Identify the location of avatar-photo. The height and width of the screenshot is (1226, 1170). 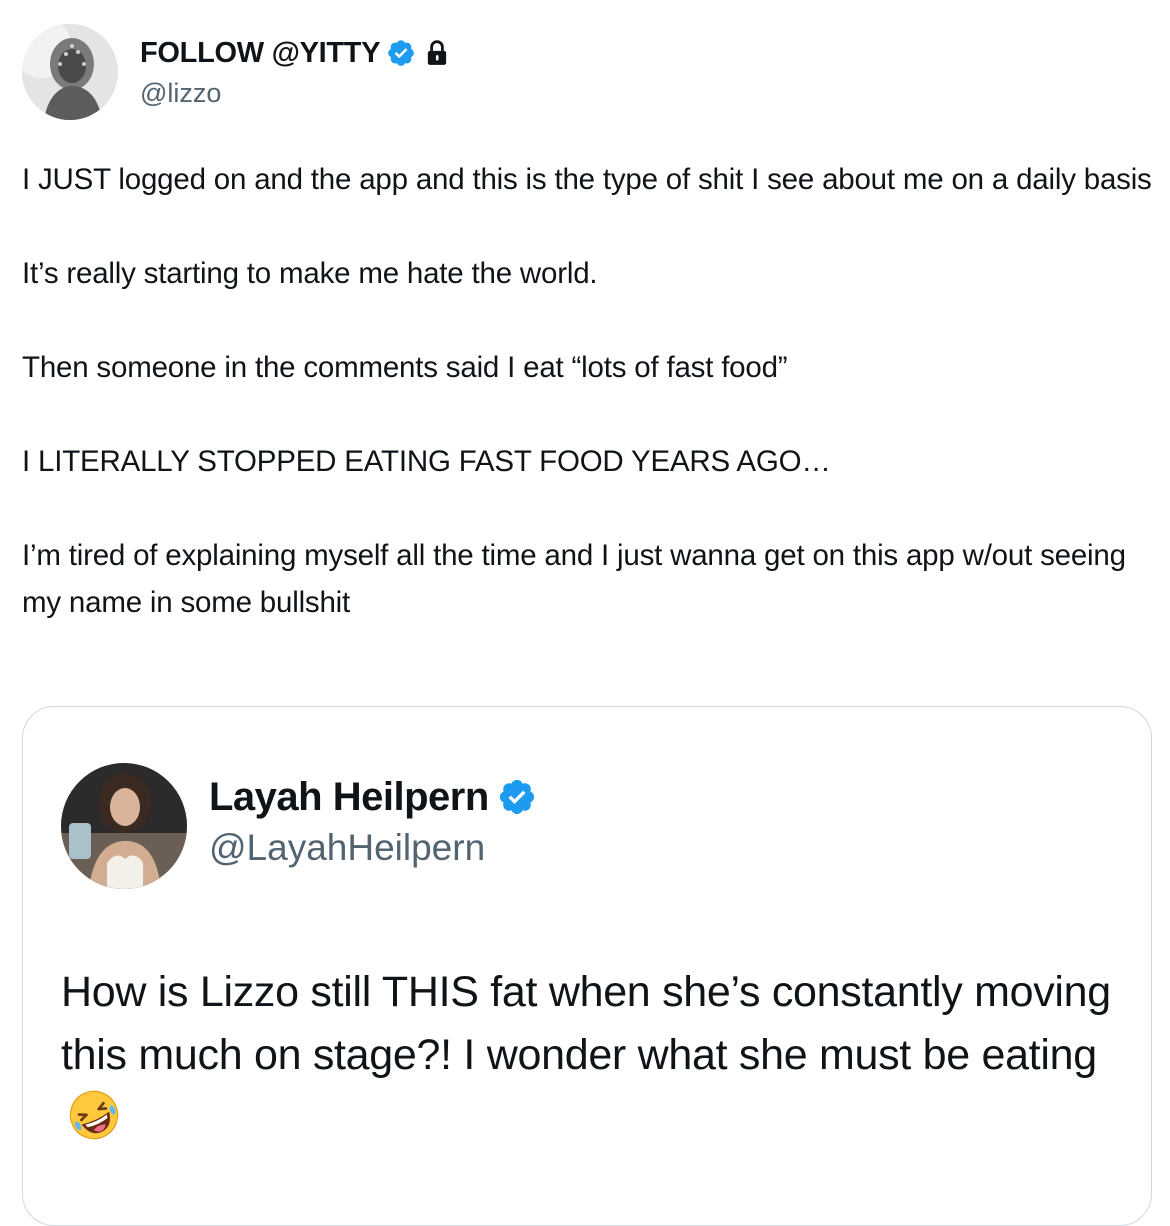
(70, 72).